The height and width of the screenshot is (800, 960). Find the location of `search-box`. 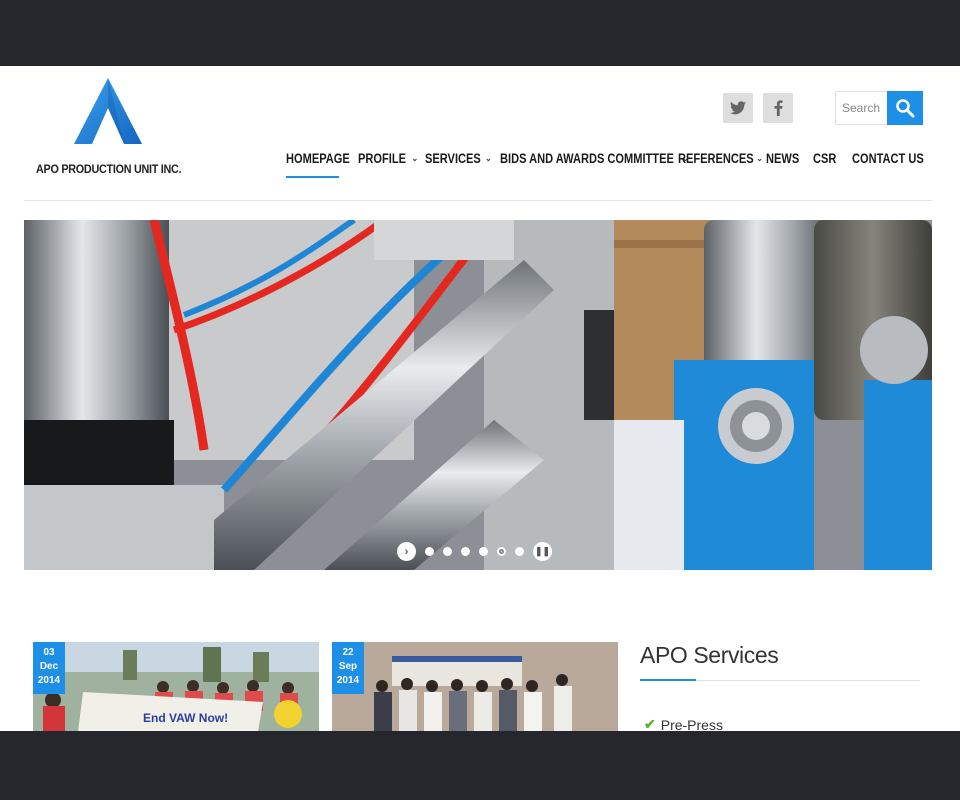

search-box is located at coordinates (879, 108).